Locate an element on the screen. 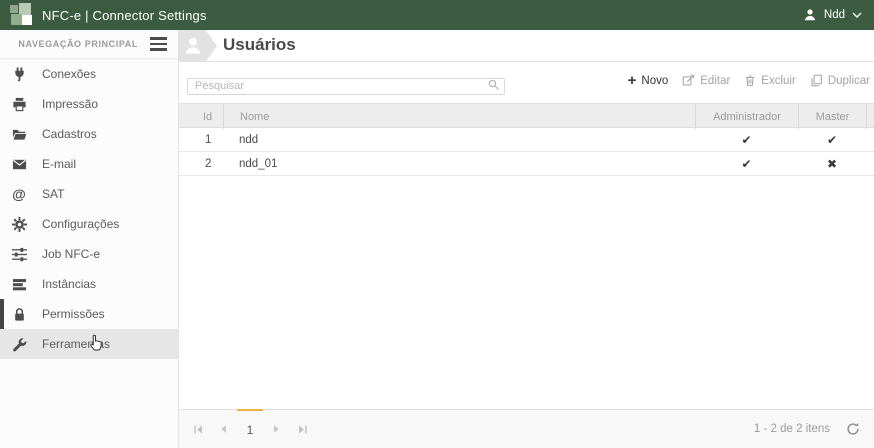 Image resolution: width=874 pixels, height=448 pixels. sliders-icon is located at coordinates (19, 254).